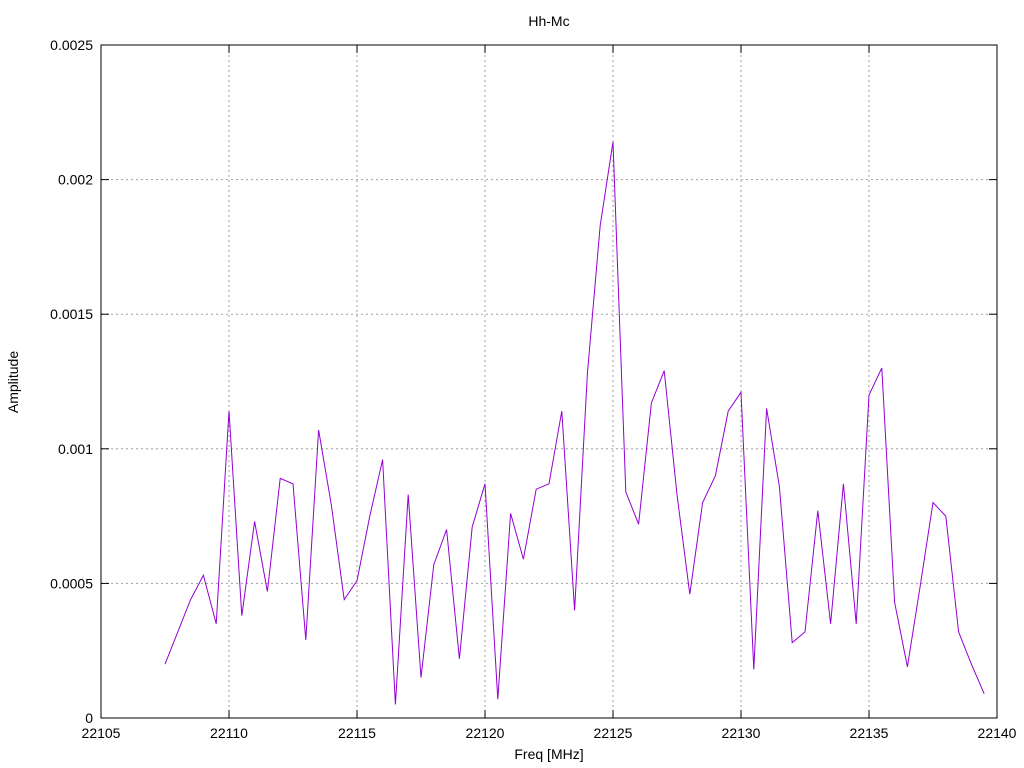  What do you see at coordinates (75, 449) in the screenshot?
I see `y-tick-label: 0.001` at bounding box center [75, 449].